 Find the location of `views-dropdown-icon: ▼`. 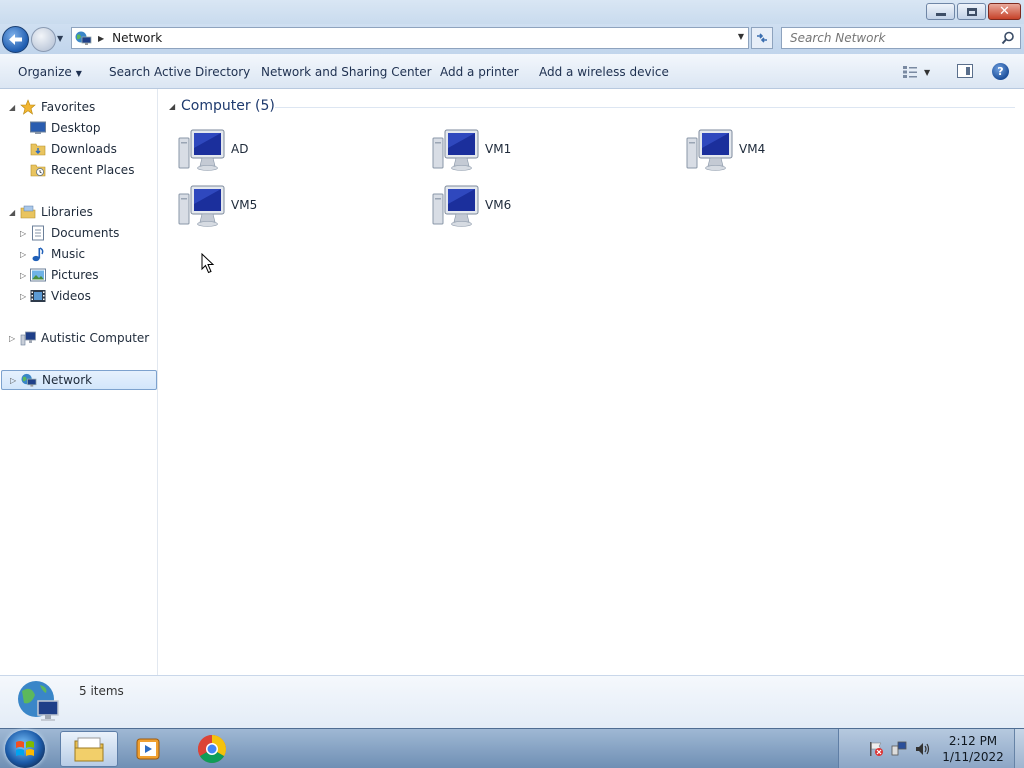

views-dropdown-icon: ▼ is located at coordinates (927, 72).